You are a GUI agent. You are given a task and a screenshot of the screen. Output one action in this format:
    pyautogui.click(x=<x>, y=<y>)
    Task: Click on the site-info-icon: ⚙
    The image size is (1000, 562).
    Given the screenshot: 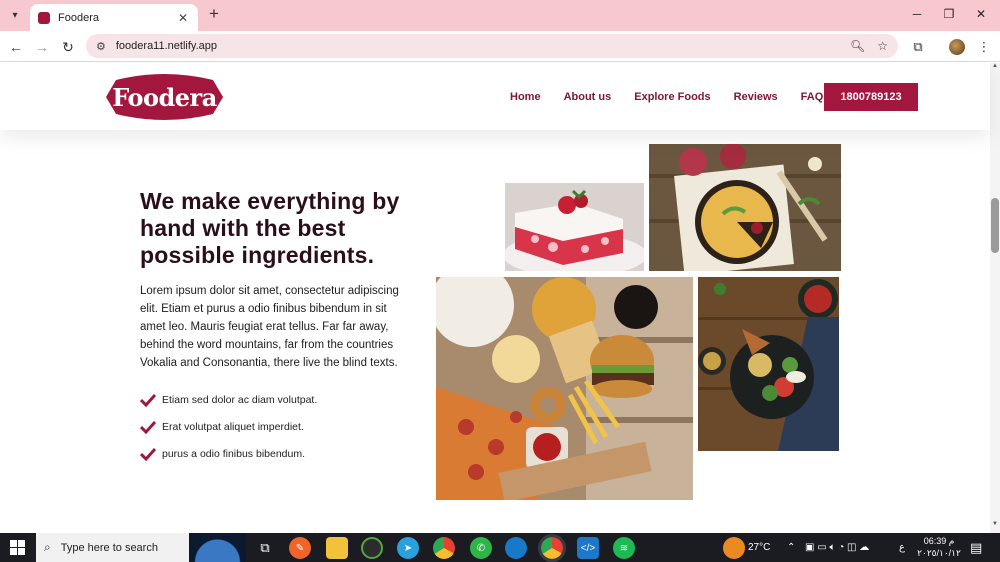 What is the action you would take?
    pyautogui.click(x=101, y=46)
    